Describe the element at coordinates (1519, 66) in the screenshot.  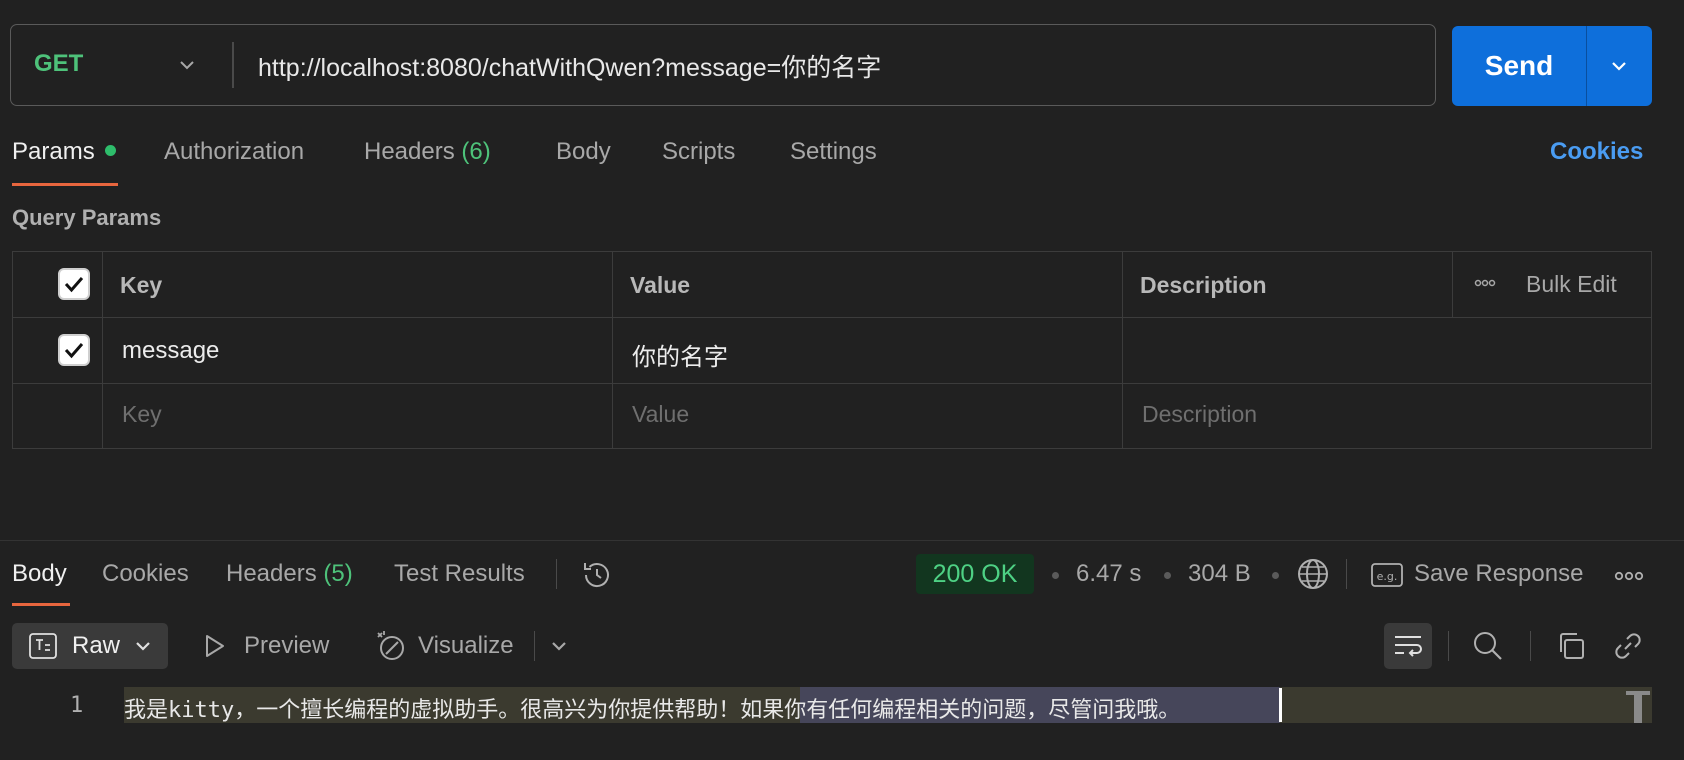
I see `send-button: Send` at that location.